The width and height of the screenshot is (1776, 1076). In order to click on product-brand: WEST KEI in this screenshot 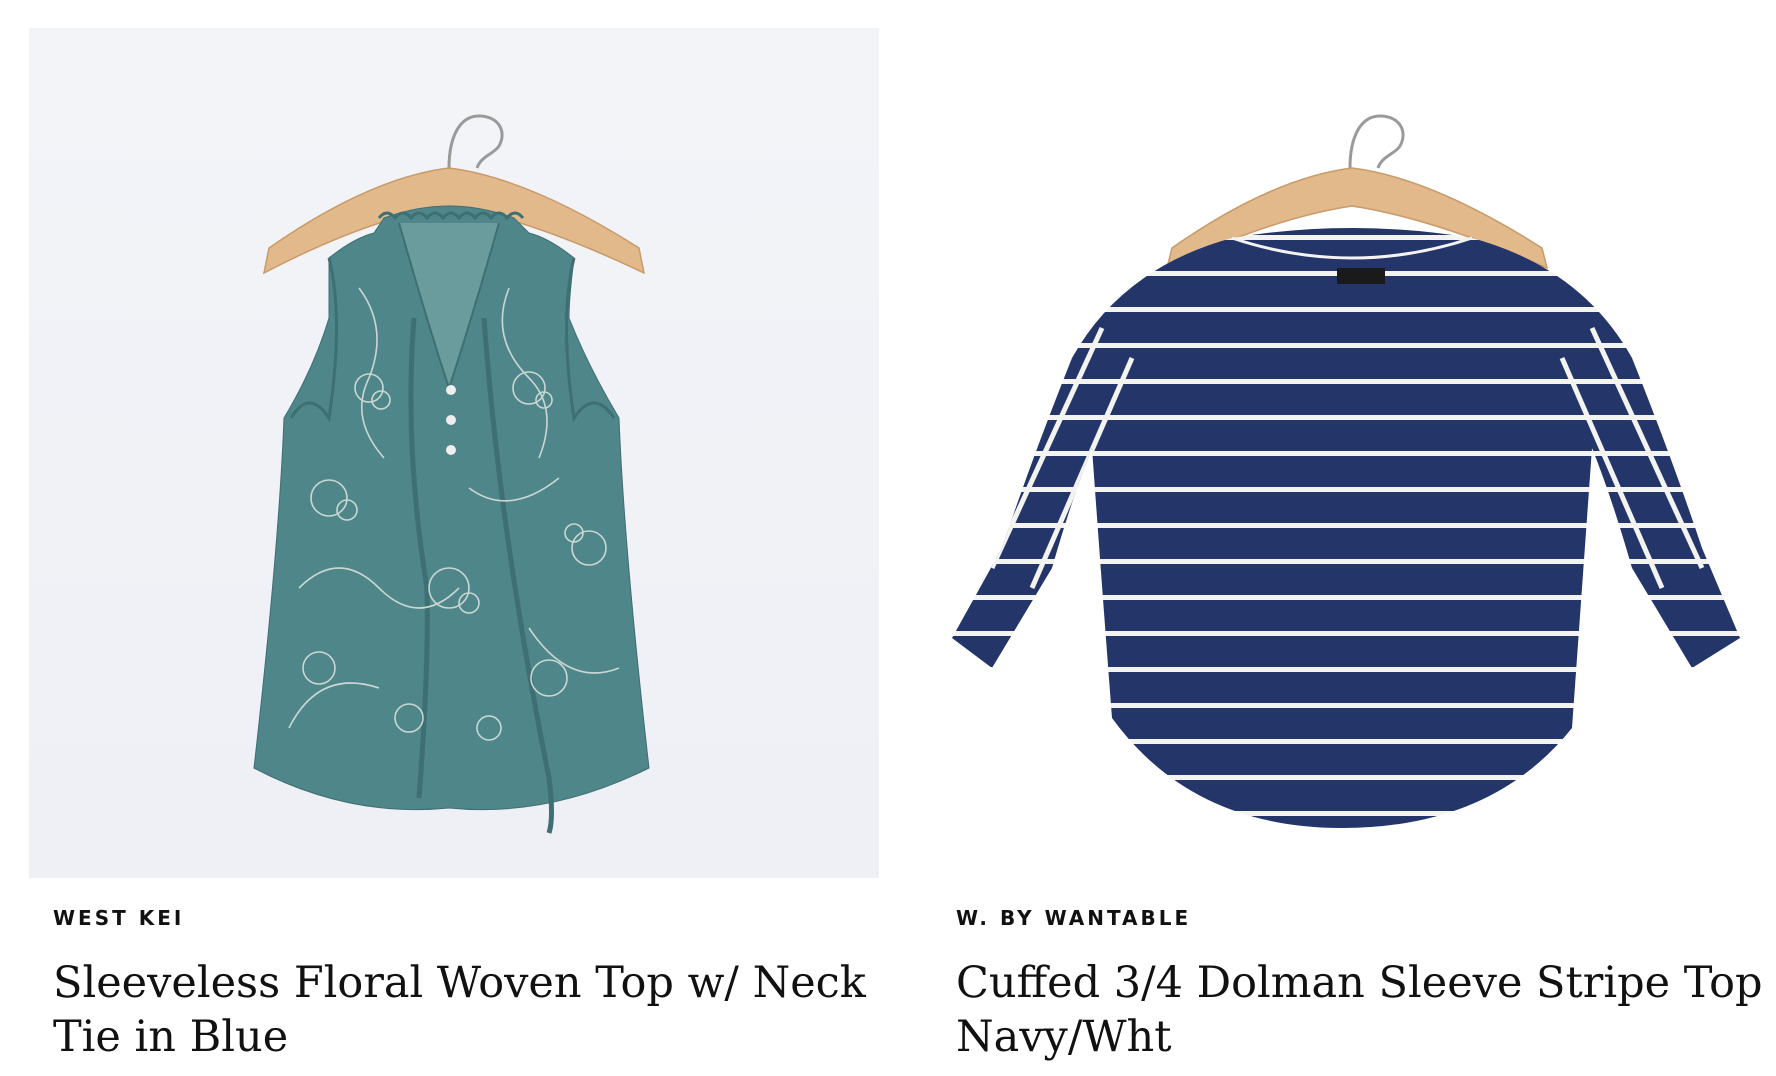, I will do `click(119, 918)`.